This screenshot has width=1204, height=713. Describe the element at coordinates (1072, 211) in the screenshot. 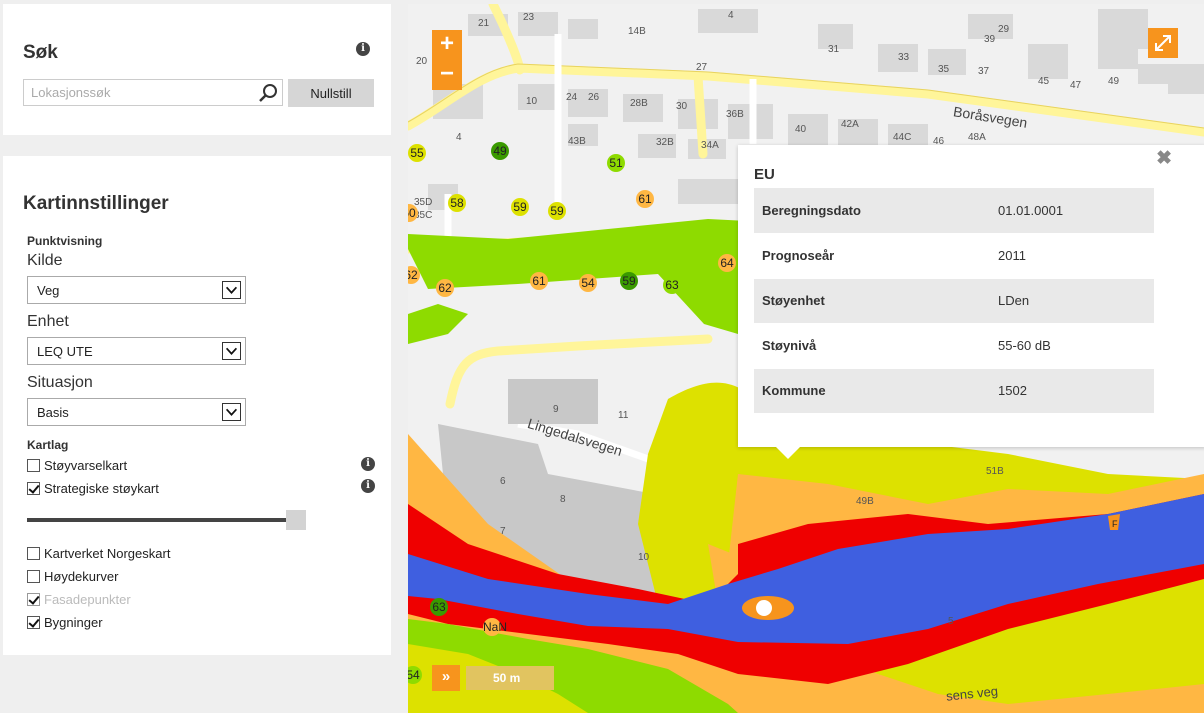

I see `attr-value: 01.01.0001` at that location.